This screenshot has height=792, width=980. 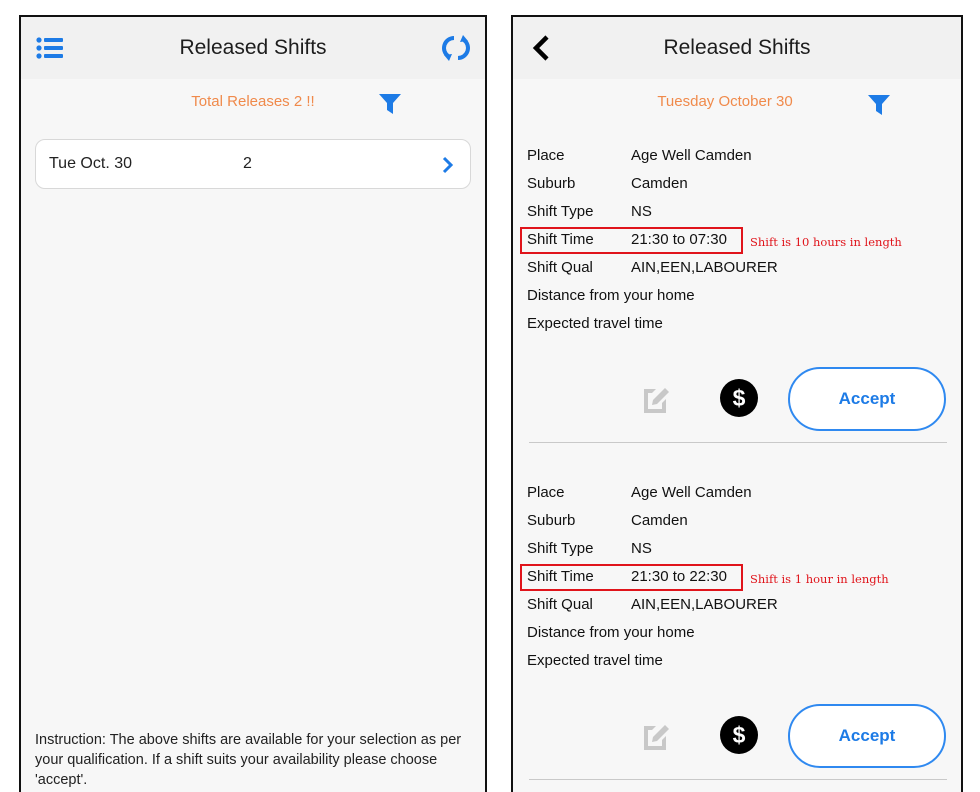 I want to click on date-row-count: 2, so click(x=247, y=163).